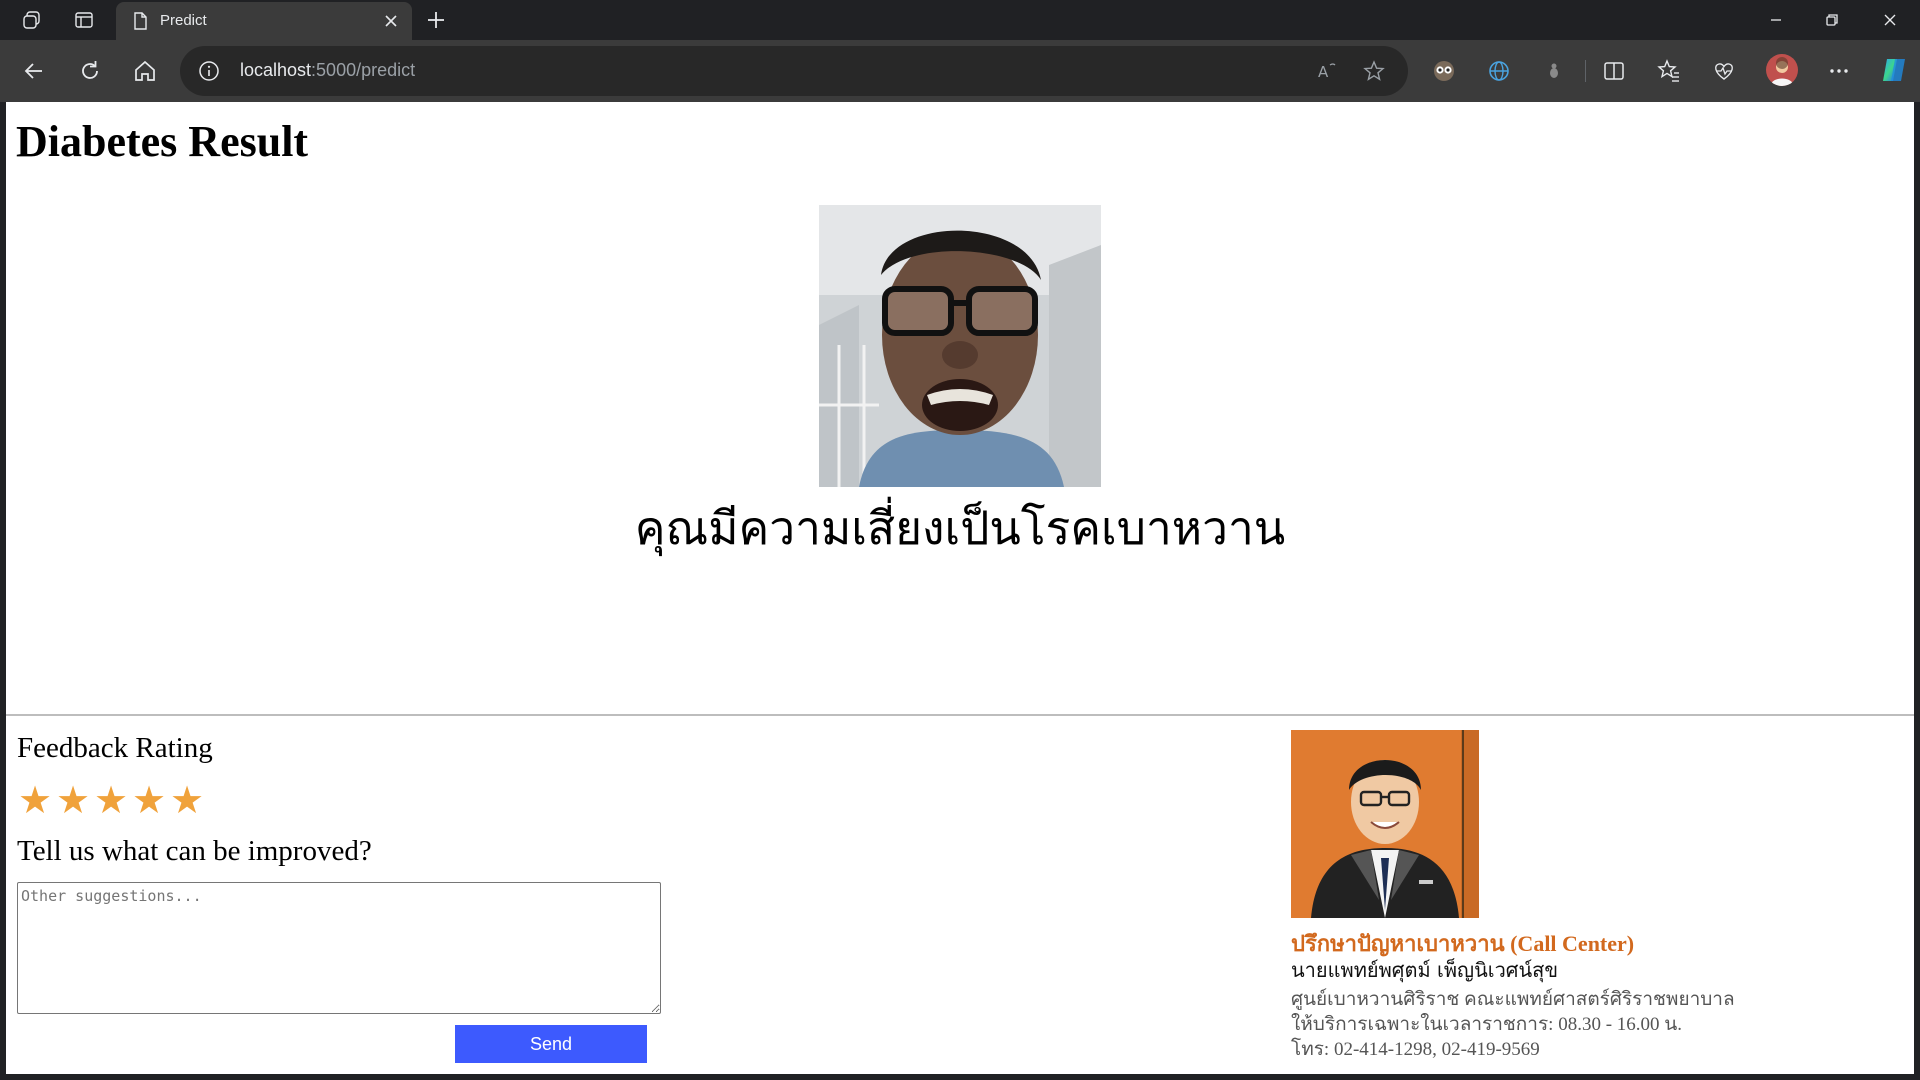 This screenshot has width=1920, height=1080. Describe the element at coordinates (1323, 72) in the screenshot. I see `svg-text: A` at that location.